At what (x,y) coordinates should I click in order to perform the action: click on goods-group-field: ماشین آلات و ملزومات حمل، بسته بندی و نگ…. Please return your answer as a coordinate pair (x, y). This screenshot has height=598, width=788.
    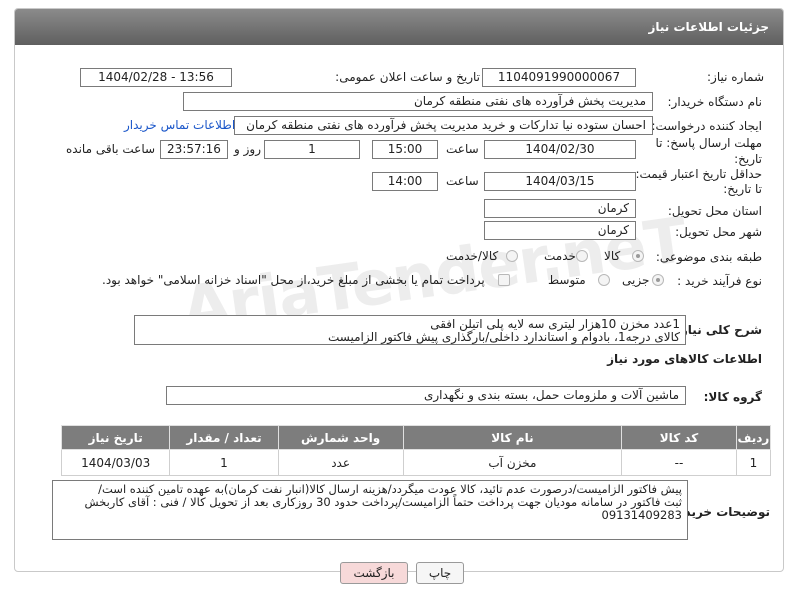
    Looking at the image, I should click on (426, 395).